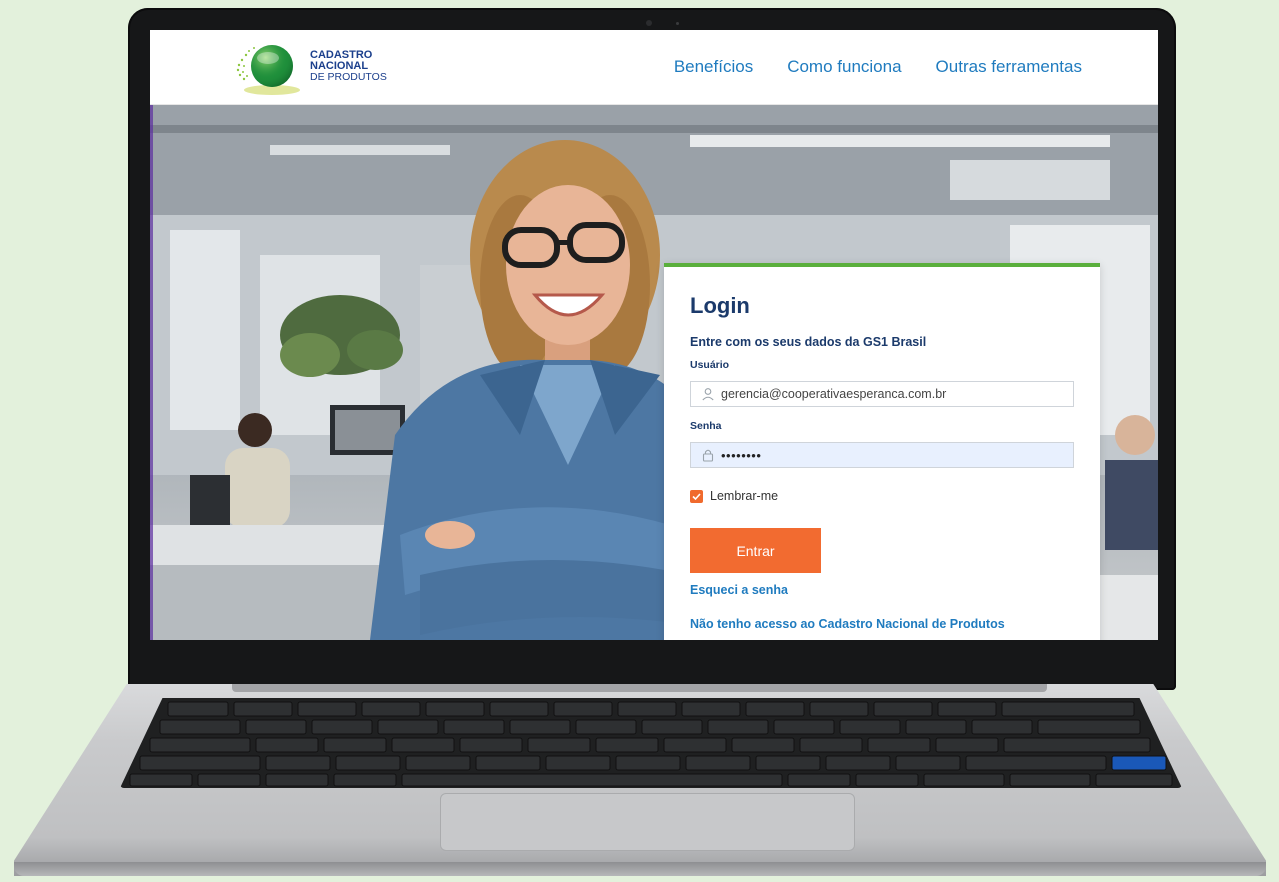  I want to click on remember-me-checkbox, so click(696, 496).